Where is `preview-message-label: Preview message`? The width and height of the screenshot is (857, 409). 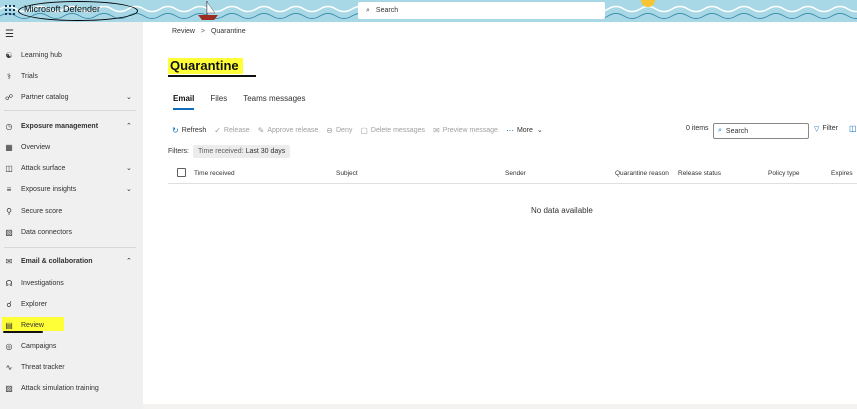 preview-message-label: Preview message is located at coordinates (470, 130).